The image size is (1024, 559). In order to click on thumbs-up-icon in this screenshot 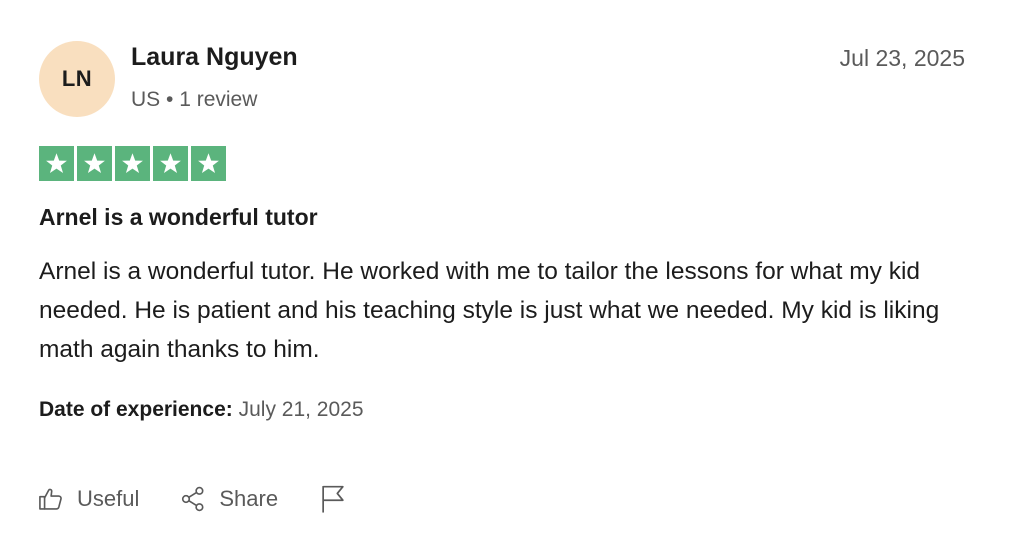, I will do `click(51, 499)`.